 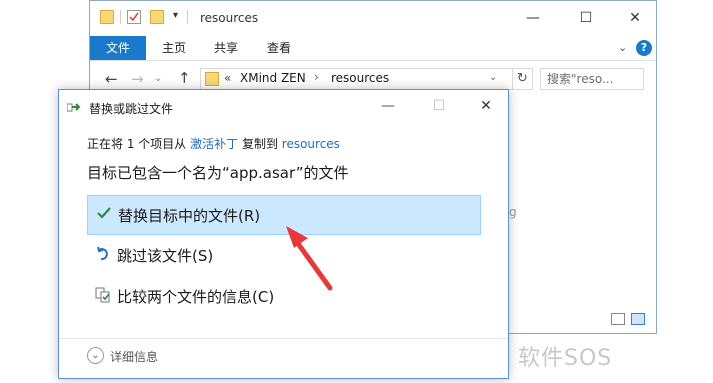 I want to click on tab-file: 文件, so click(x=118, y=48).